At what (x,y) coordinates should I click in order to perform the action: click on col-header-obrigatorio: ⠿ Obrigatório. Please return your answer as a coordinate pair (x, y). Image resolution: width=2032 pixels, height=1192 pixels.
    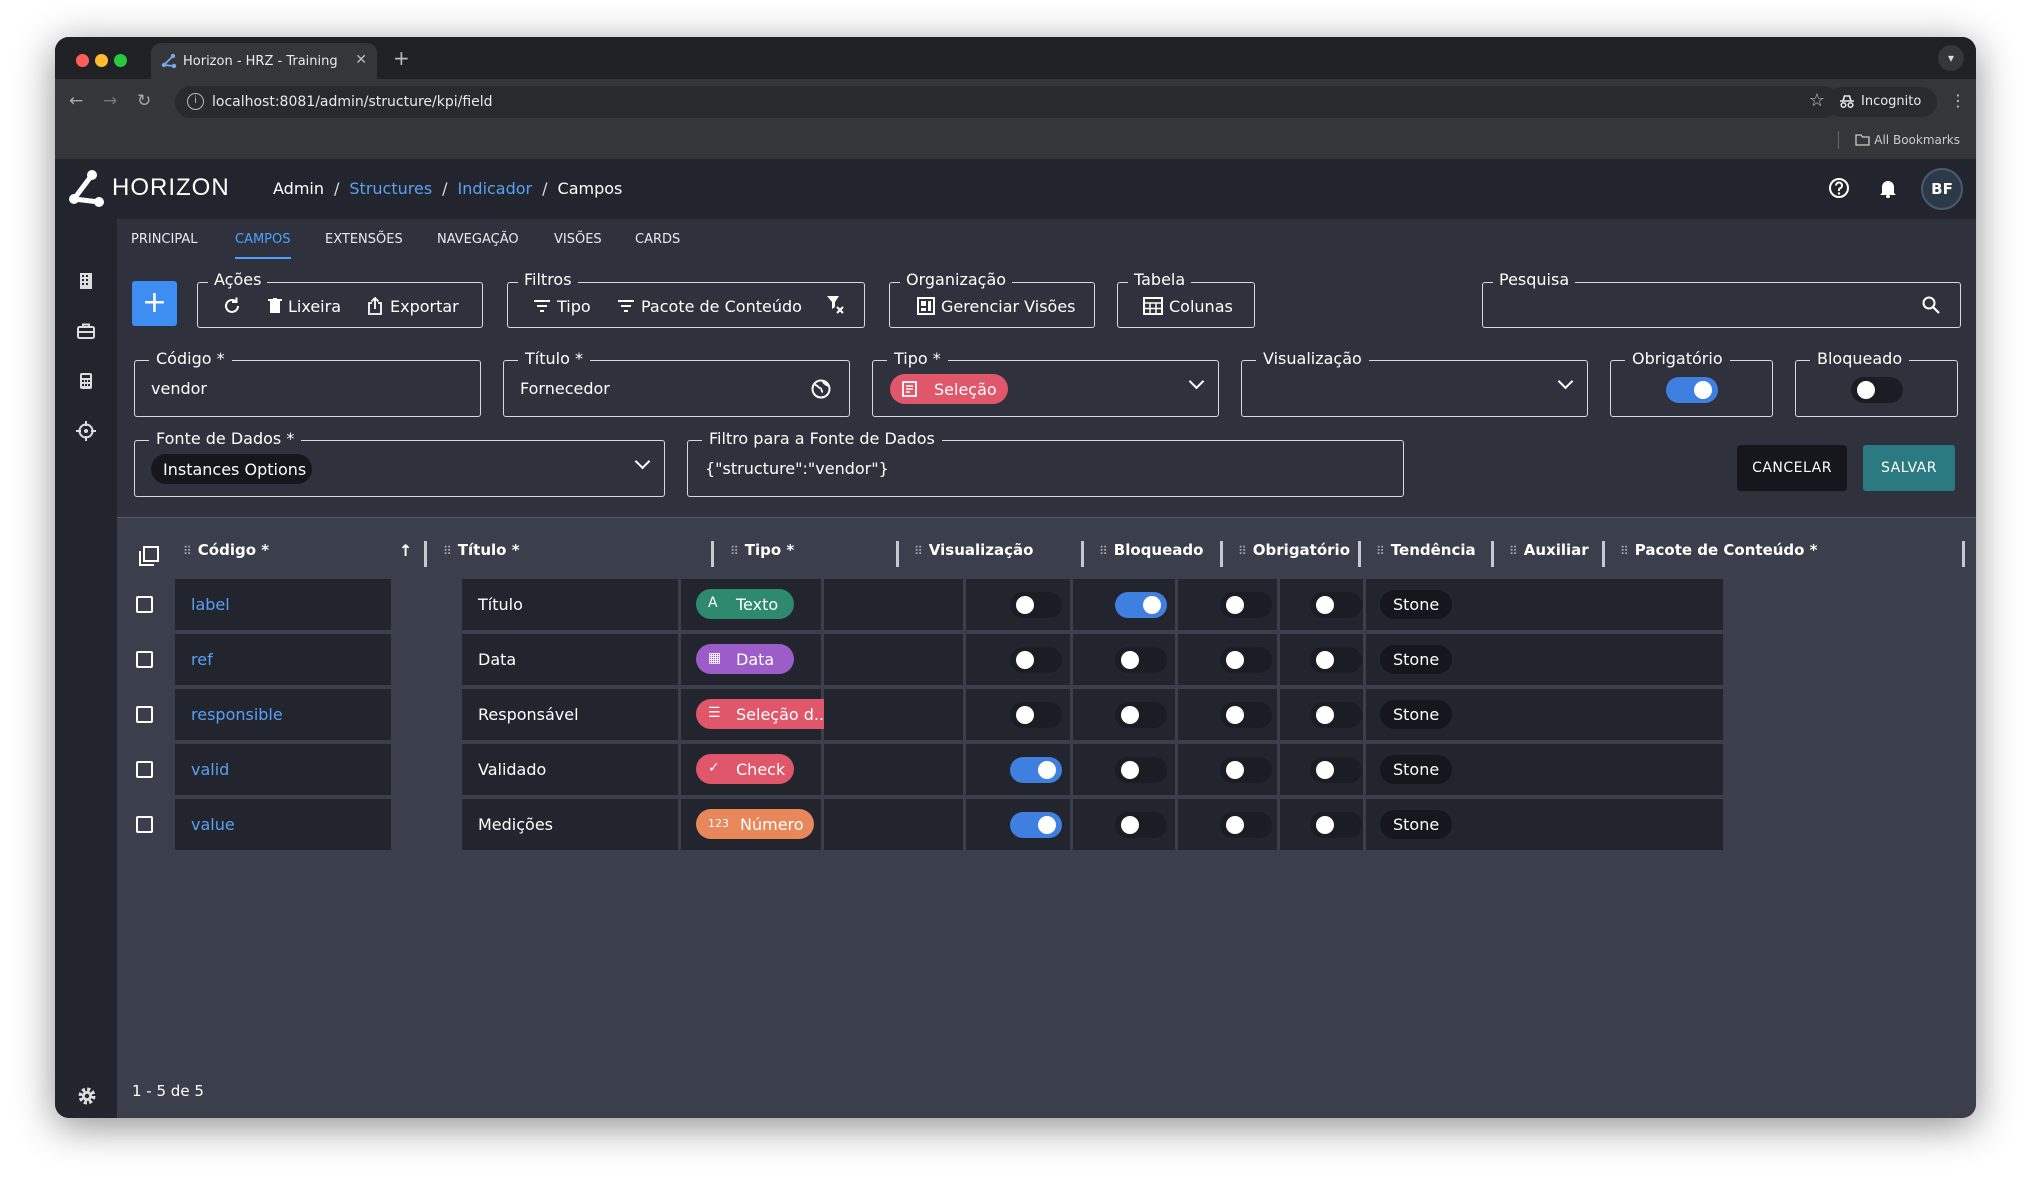
    Looking at the image, I should click on (1294, 550).